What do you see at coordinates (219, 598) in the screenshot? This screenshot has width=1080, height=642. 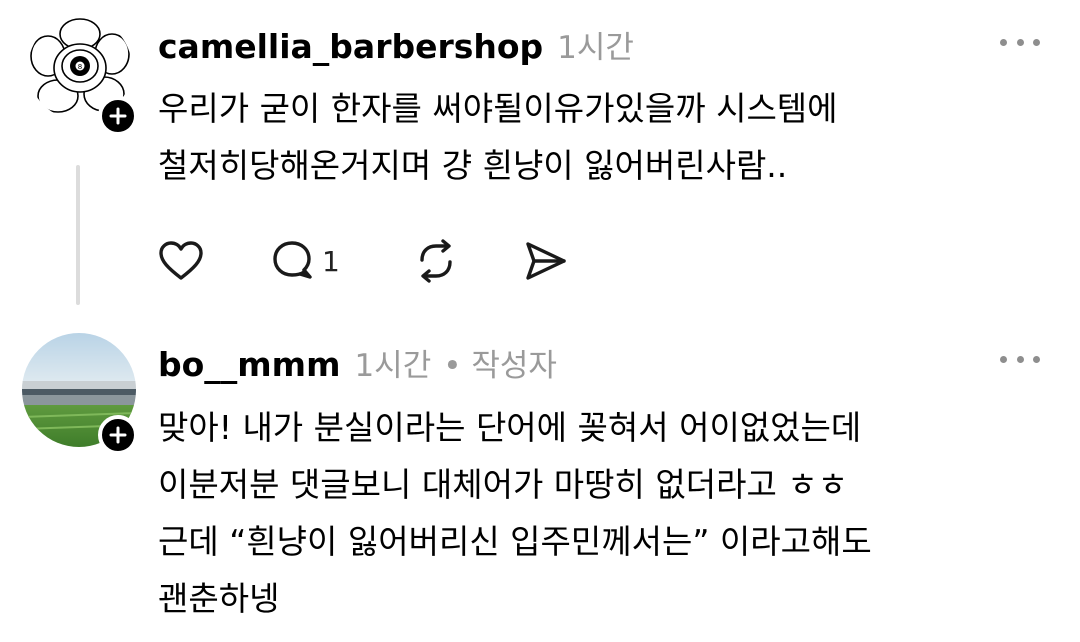 I see `comment-line: 괜춘하넹` at bounding box center [219, 598].